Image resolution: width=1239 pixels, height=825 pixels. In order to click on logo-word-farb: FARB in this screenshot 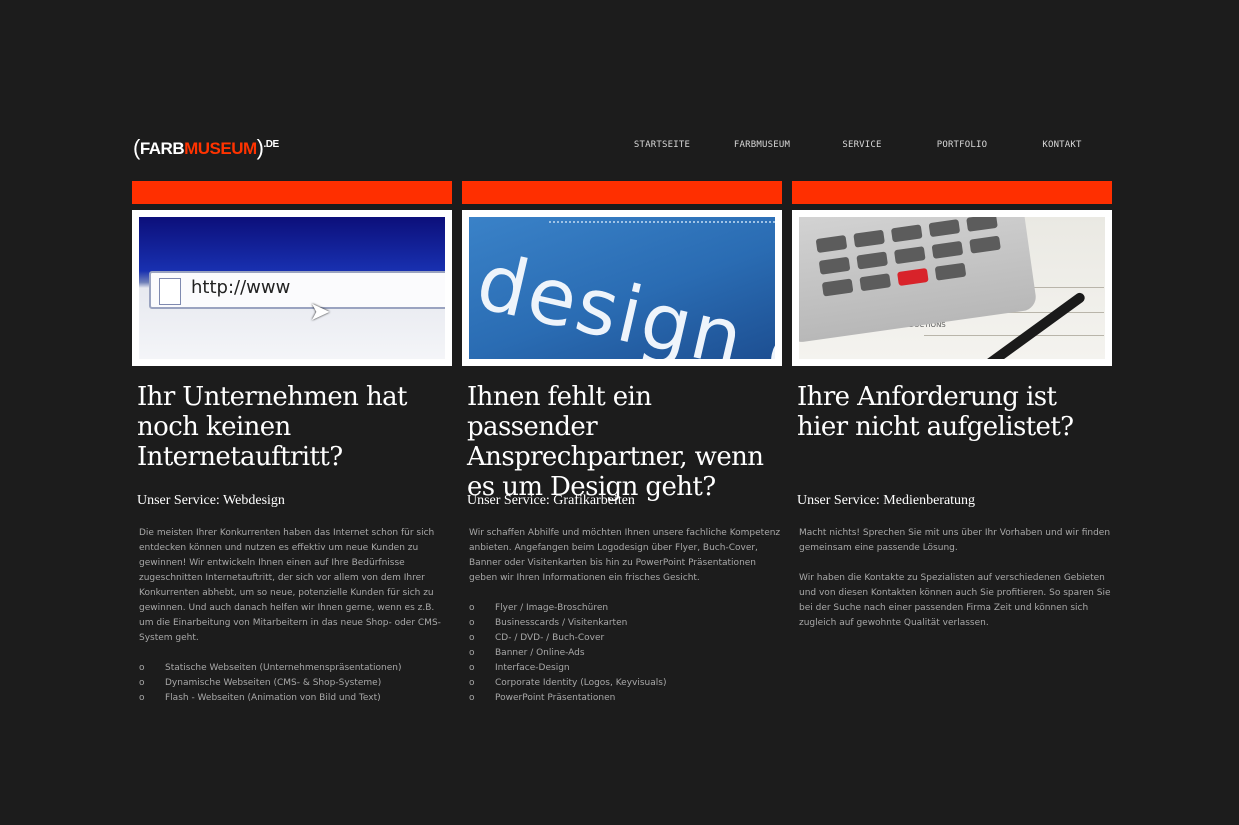, I will do `click(162, 148)`.